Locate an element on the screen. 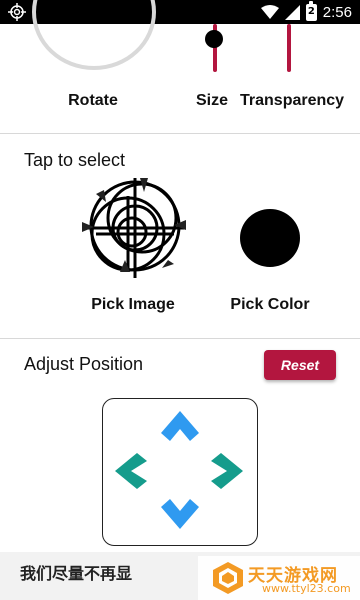 The image size is (360, 600). pick-color-label: Pick Color is located at coordinates (270, 305).